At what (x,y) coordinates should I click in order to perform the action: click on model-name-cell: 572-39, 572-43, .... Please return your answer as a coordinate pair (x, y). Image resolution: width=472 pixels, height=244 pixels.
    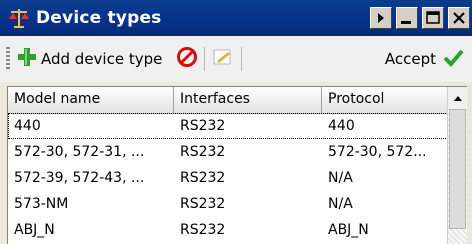
    Looking at the image, I should click on (79, 178).